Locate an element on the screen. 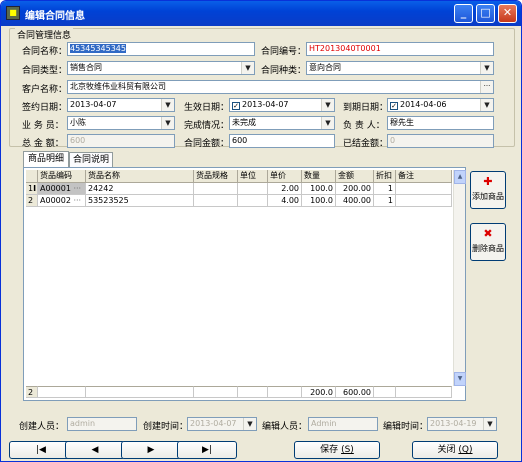  maximize-button: □ is located at coordinates (485, 13).